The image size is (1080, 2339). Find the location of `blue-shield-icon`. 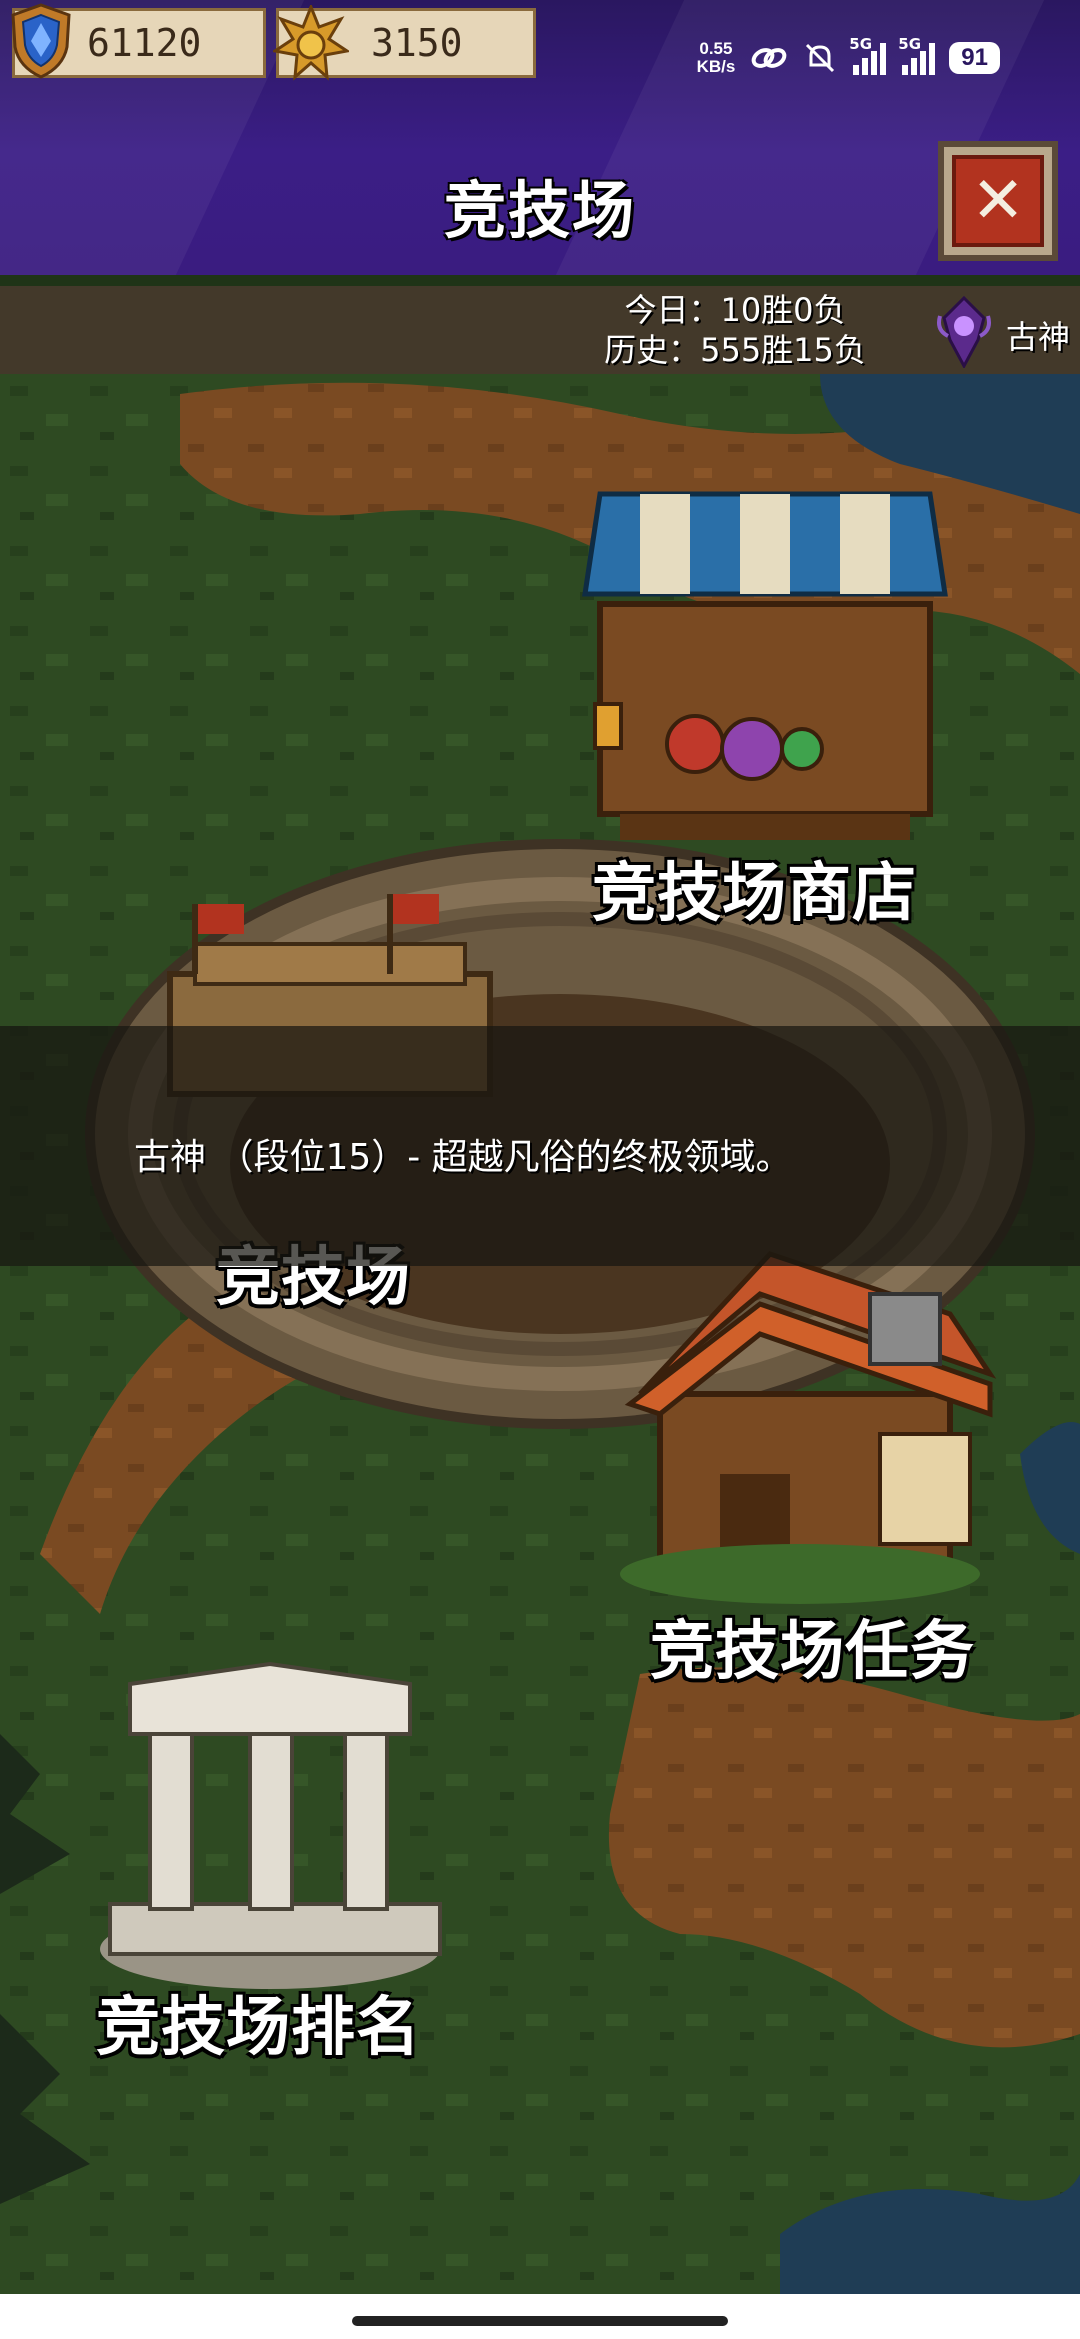

blue-shield-icon is located at coordinates (41, 41).